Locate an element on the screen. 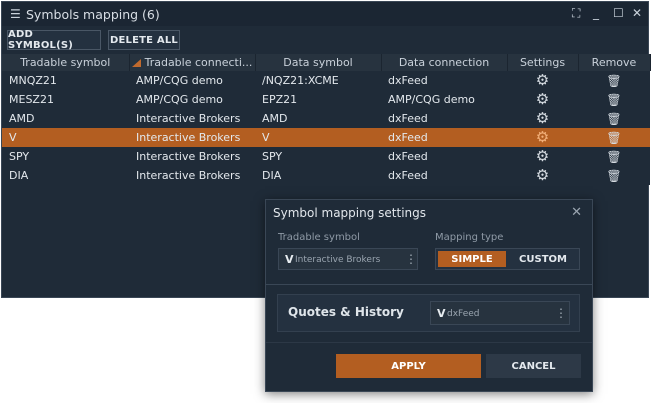 This screenshot has width=651, height=403. maximize-icon: ☐ is located at coordinates (618, 13).